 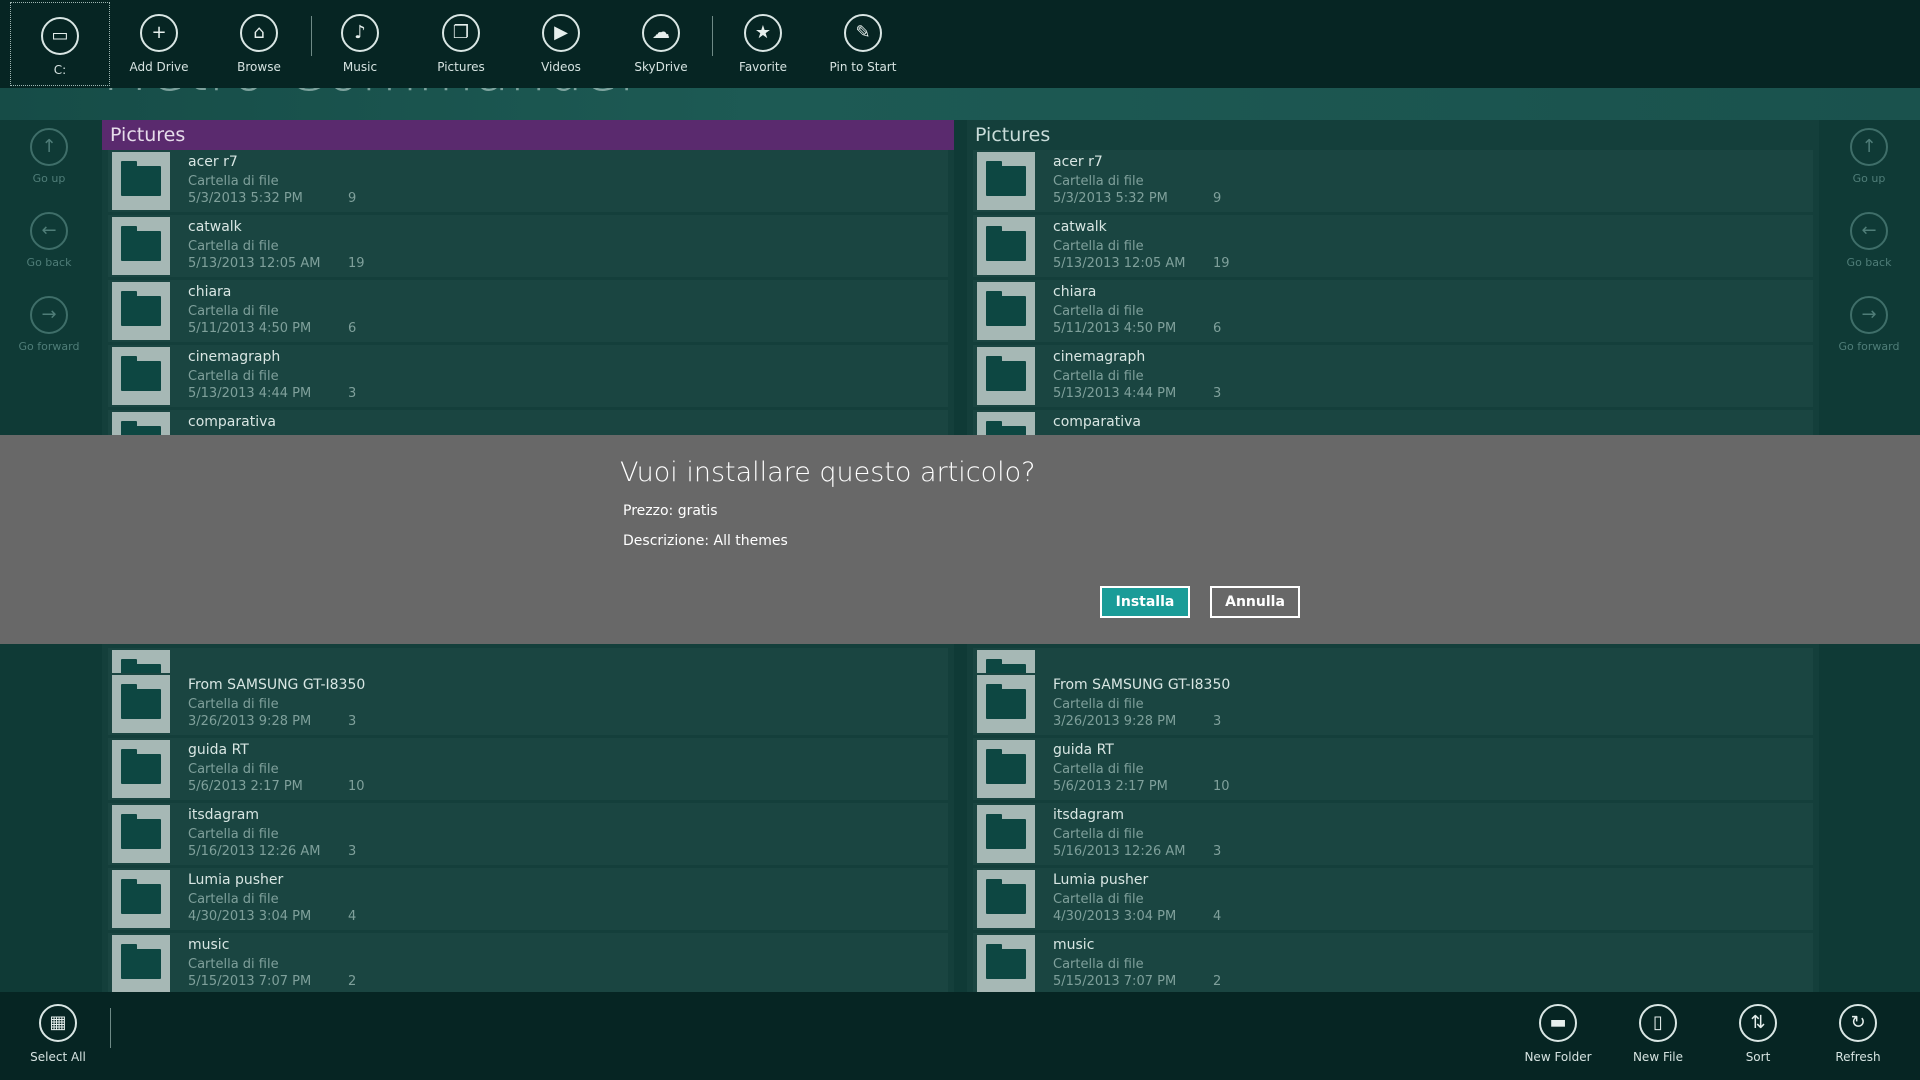 What do you see at coordinates (356, 786) in the screenshot?
I see `file-count: 10` at bounding box center [356, 786].